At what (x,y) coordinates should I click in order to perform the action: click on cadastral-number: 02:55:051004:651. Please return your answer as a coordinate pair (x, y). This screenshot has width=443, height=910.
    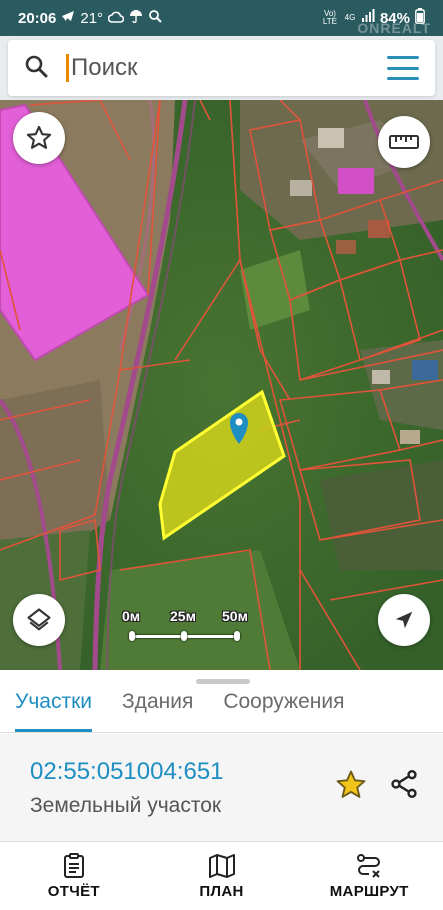
    Looking at the image, I should click on (127, 772).